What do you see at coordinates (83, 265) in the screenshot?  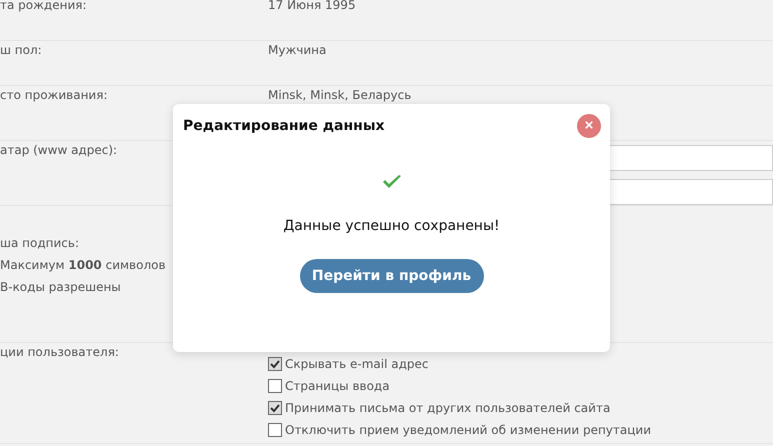 I see `hint-text: Максимум 1000 символов` at bounding box center [83, 265].